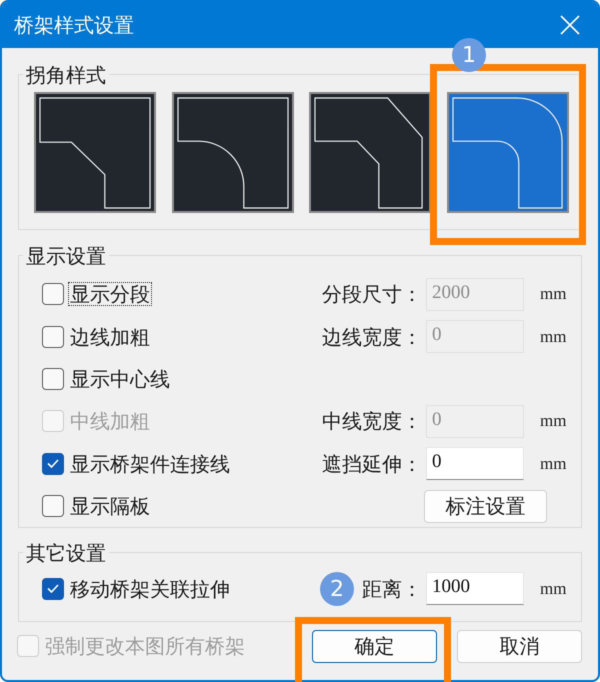  I want to click on checkbox-label: 显示分段, so click(110, 294).